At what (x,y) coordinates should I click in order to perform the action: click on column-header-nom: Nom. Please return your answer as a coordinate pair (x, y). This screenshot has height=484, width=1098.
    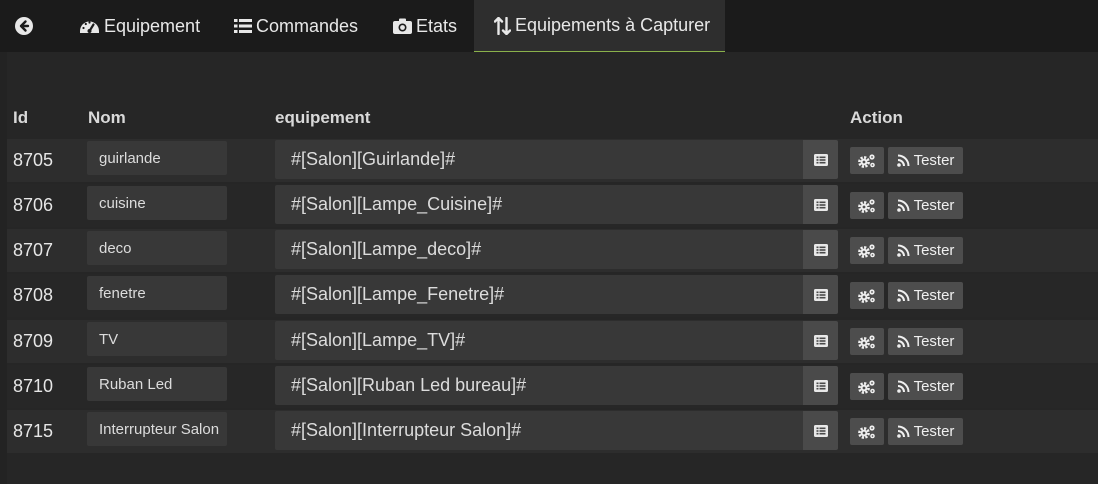
    Looking at the image, I should click on (107, 117).